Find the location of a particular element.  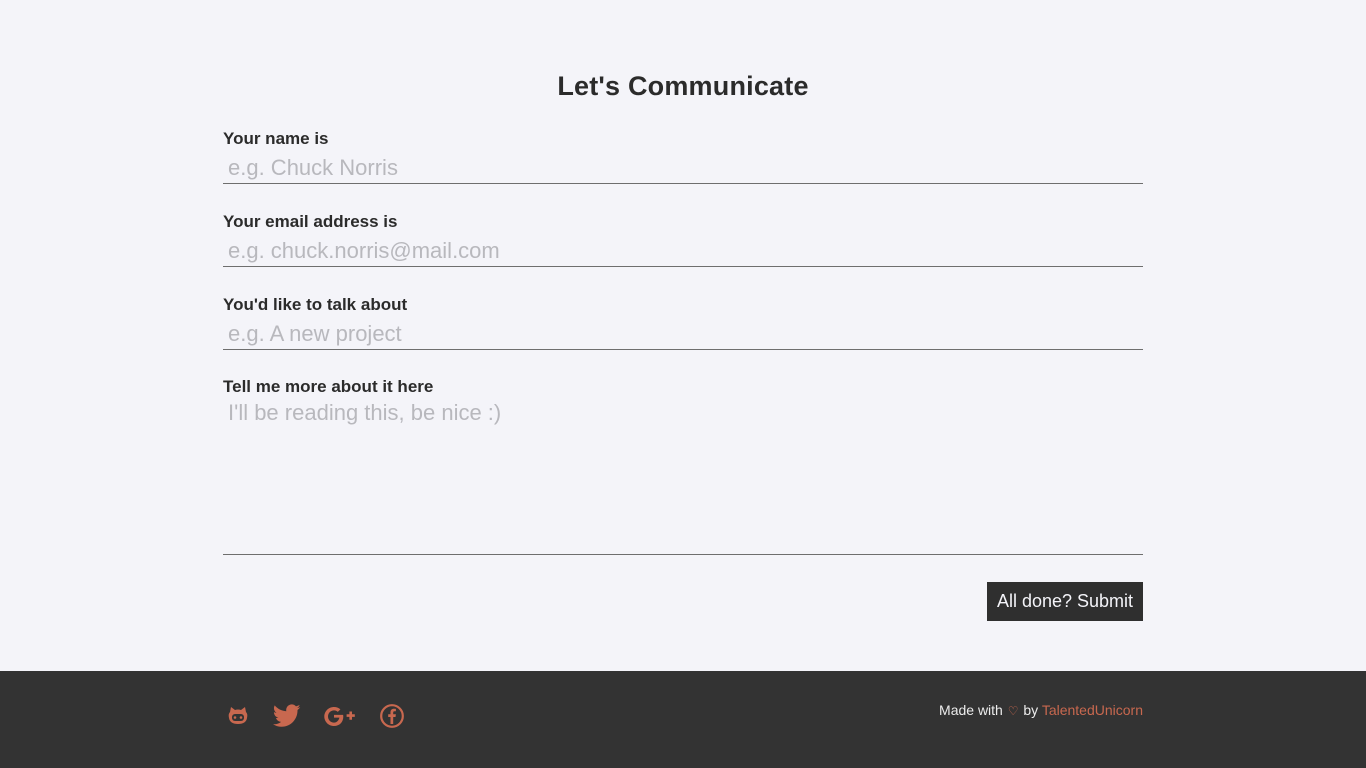

twitter-icon is located at coordinates (287, 716).